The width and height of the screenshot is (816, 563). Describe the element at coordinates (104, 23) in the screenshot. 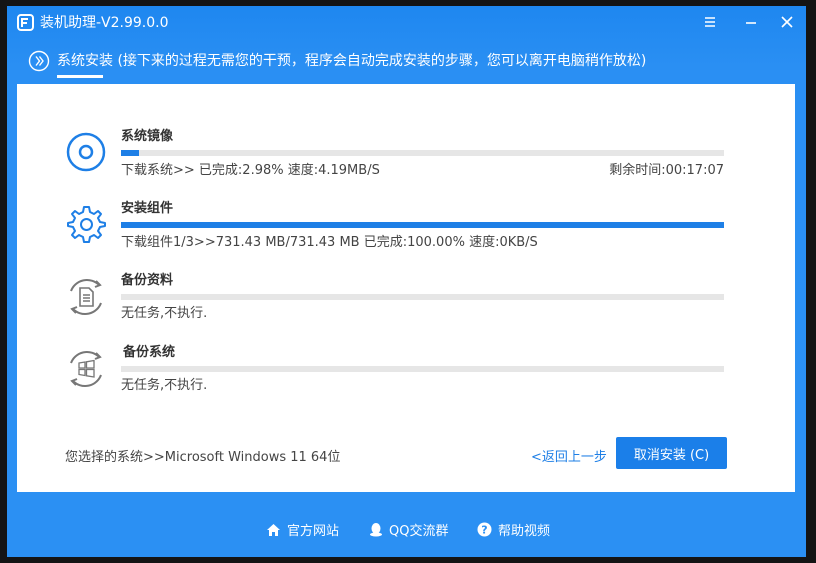

I see `app-title: 装机助理-V2.99.0.0` at that location.